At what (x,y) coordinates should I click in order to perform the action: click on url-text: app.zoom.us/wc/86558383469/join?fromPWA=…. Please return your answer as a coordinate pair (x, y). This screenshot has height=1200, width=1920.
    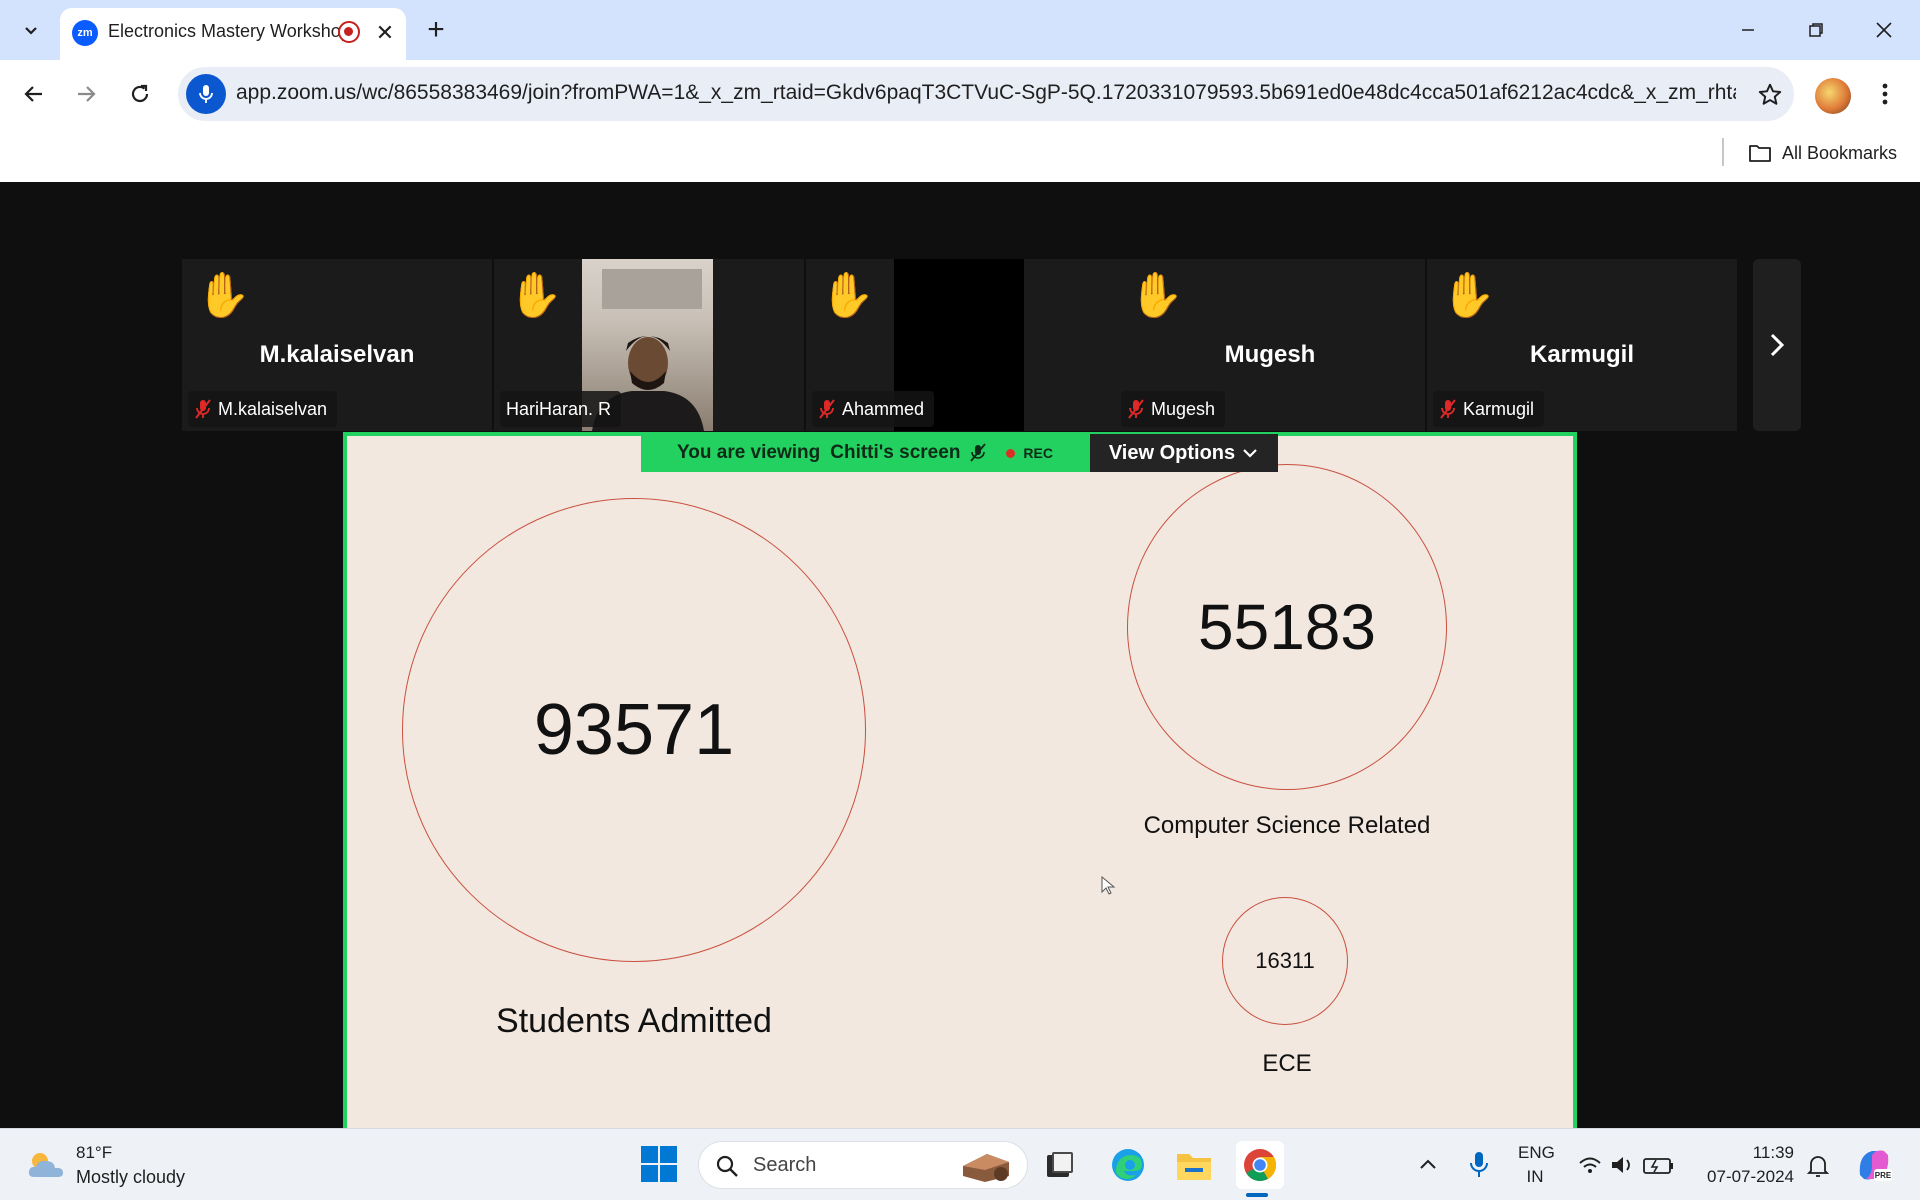
    Looking at the image, I should click on (986, 93).